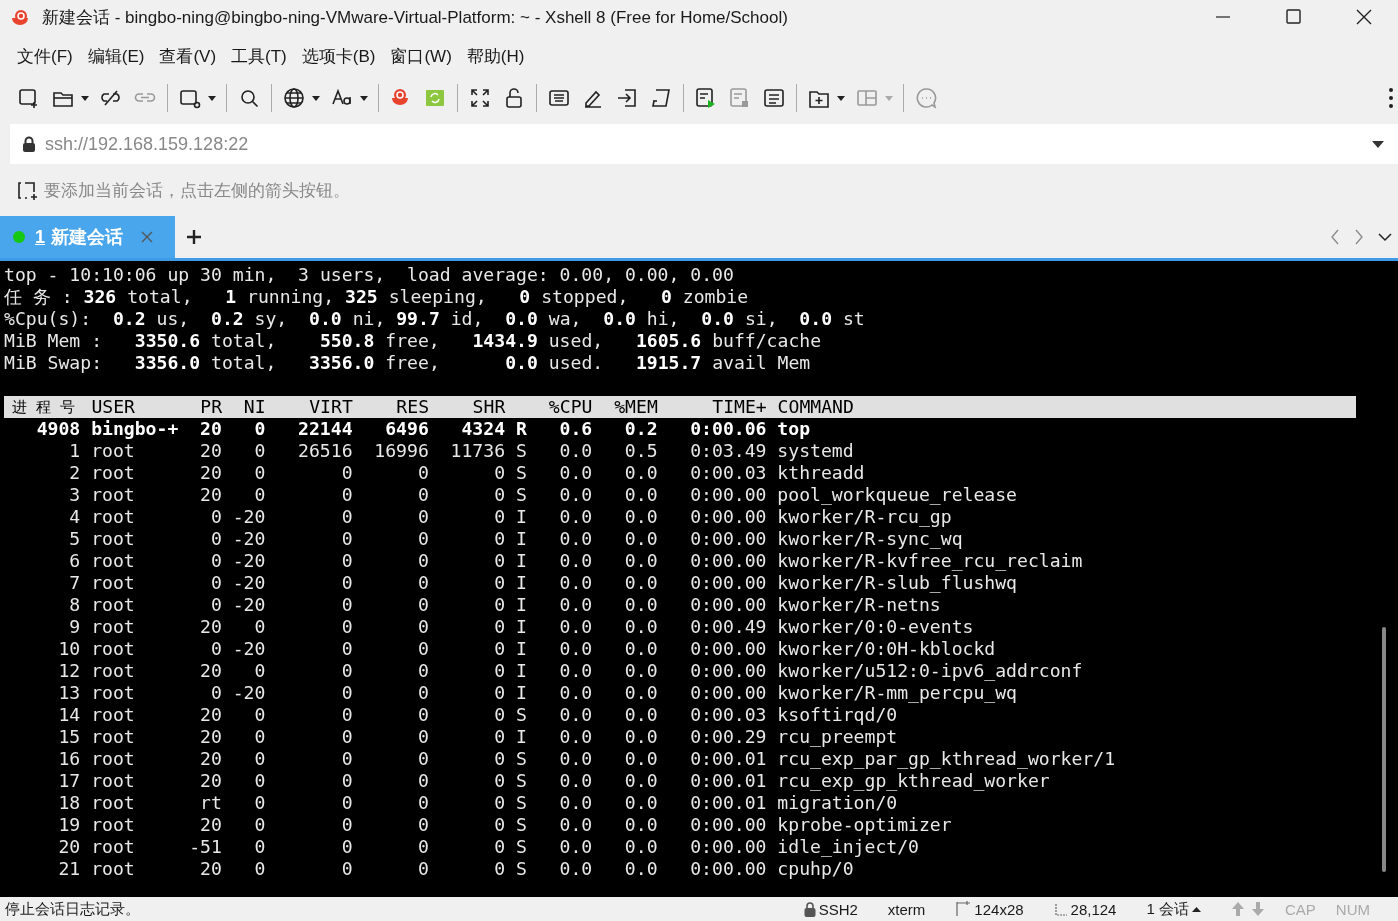 Image resolution: width=1398 pixels, height=921 pixels. Describe the element at coordinates (1300, 909) in the screenshot. I see `key-indicator: CAP` at that location.